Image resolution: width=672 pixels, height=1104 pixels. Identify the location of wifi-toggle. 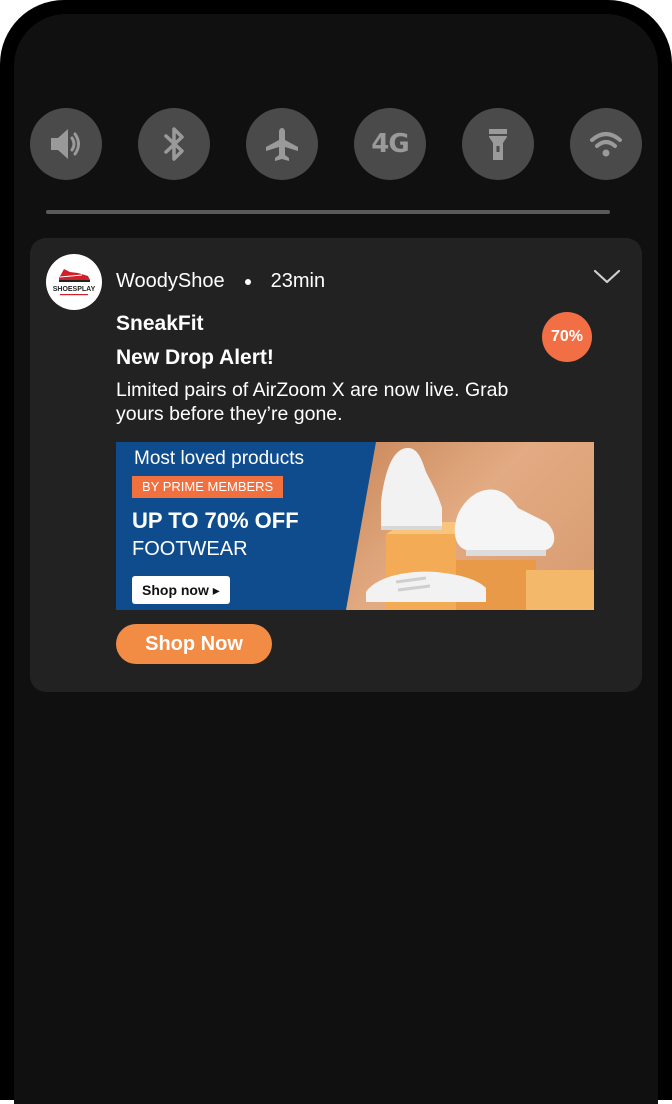
(606, 144).